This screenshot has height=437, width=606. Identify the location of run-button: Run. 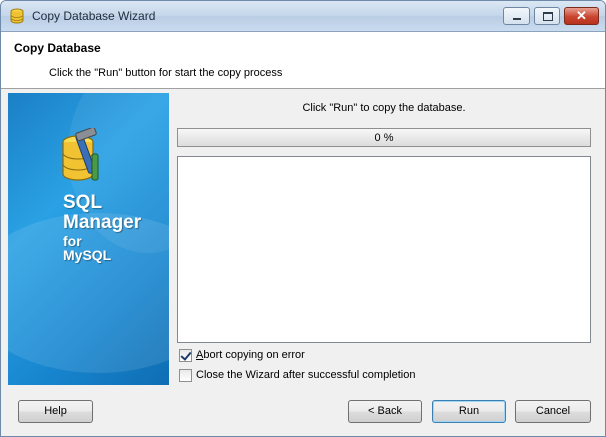
(469, 411).